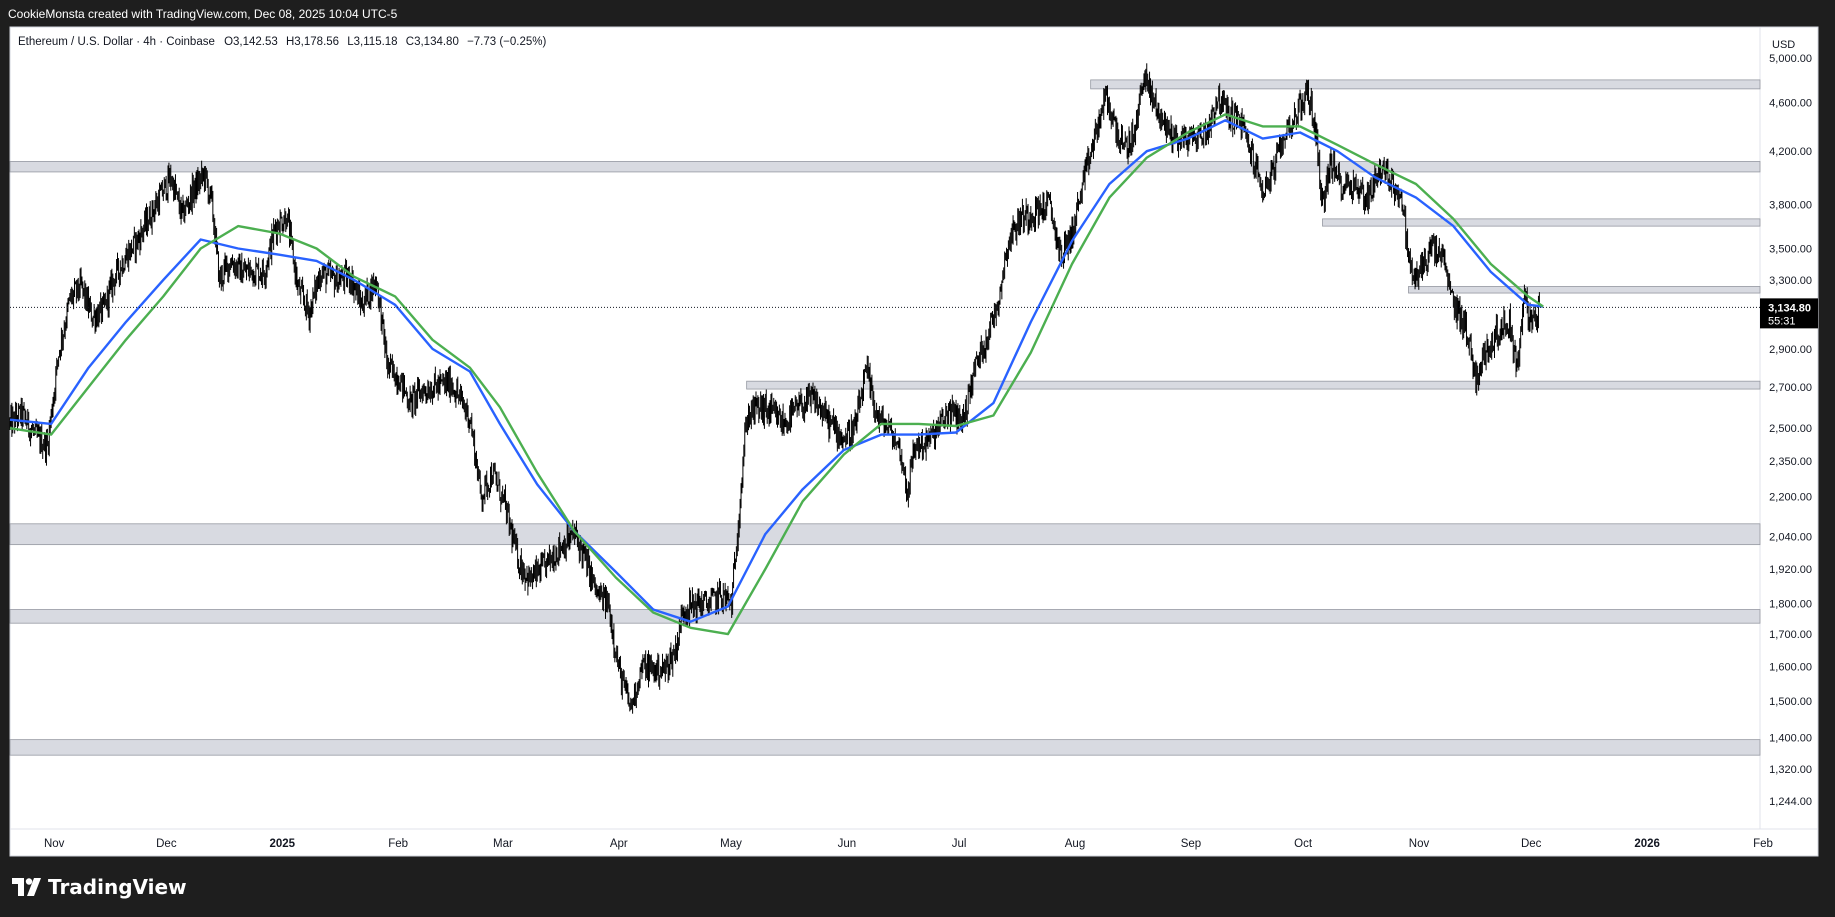 The image size is (1835, 917). I want to click on time-tick-label: Mar, so click(503, 844).